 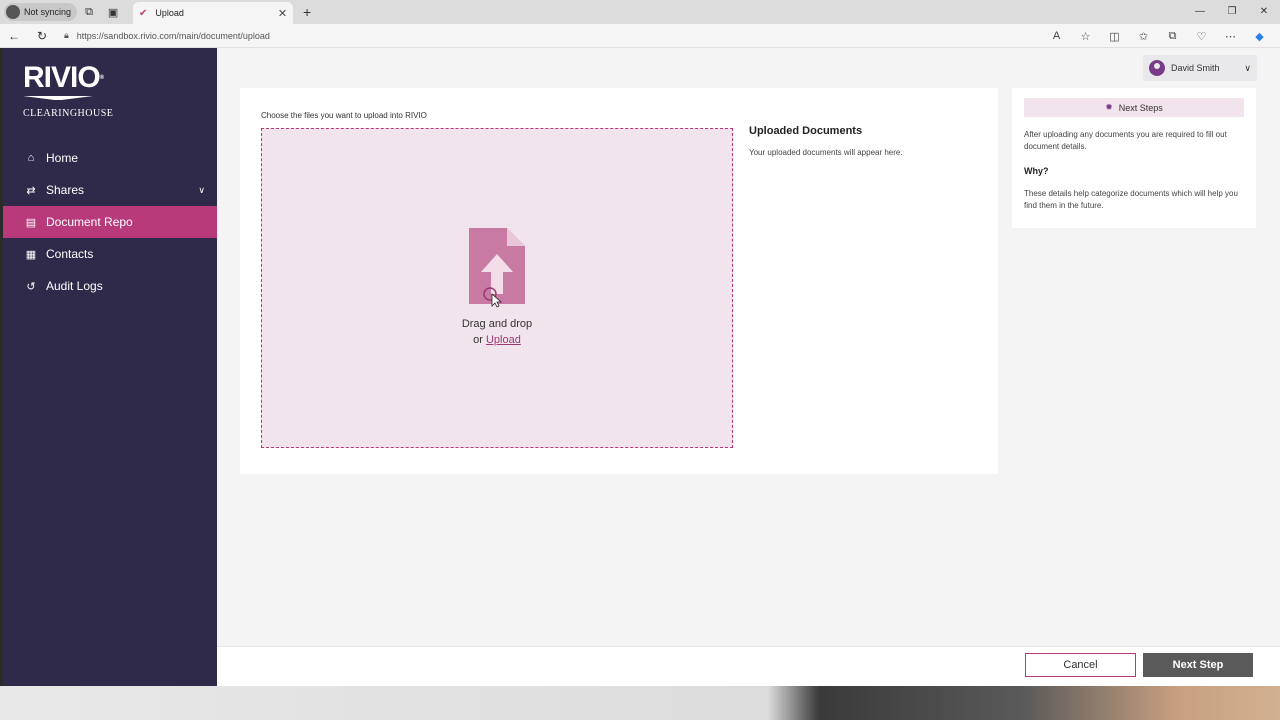 I want to click on shares-icon: ⇄, so click(x=31, y=190).